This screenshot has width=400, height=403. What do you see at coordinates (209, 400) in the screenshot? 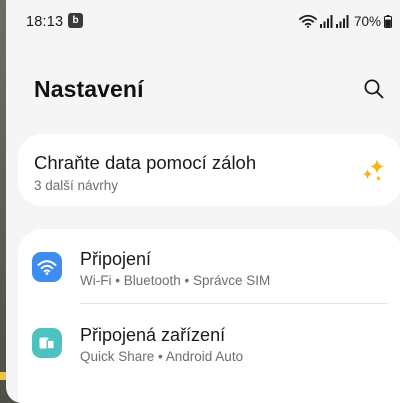
I see `next-card-edge` at bounding box center [209, 400].